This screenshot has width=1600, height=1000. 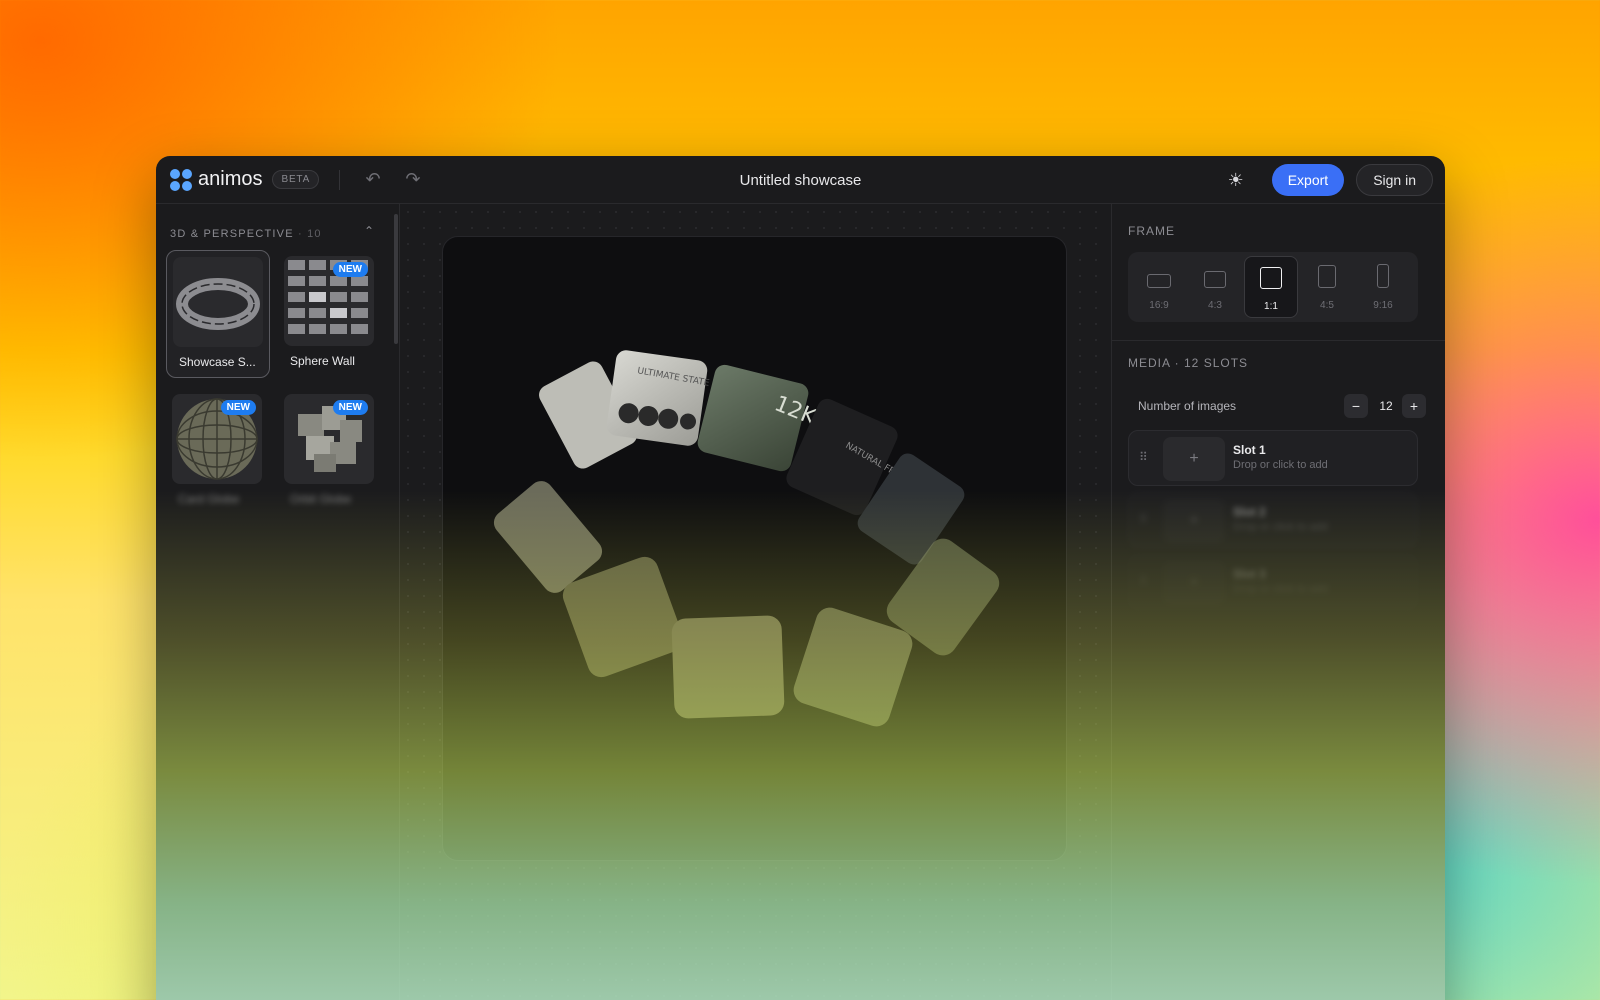 I want to click on slot-title: Slot 3, so click(x=1249, y=574).